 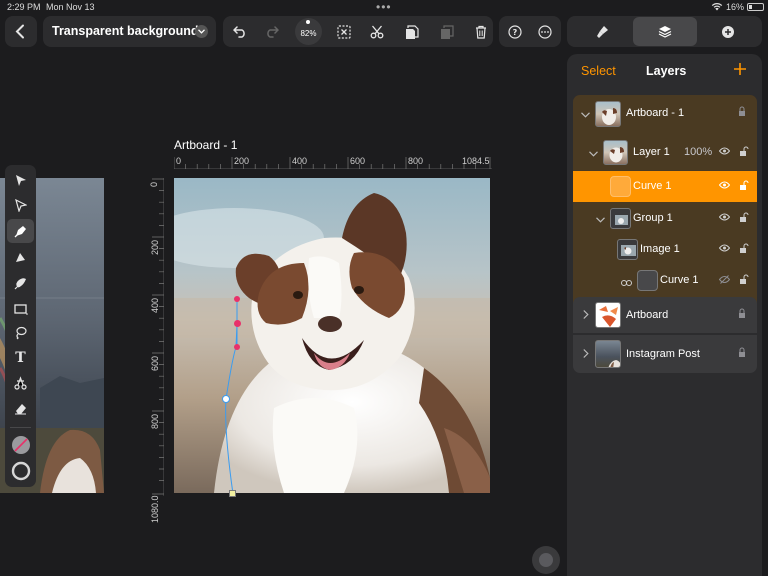 What do you see at coordinates (20, 383) in the screenshot?
I see `scissors-tool-icon` at bounding box center [20, 383].